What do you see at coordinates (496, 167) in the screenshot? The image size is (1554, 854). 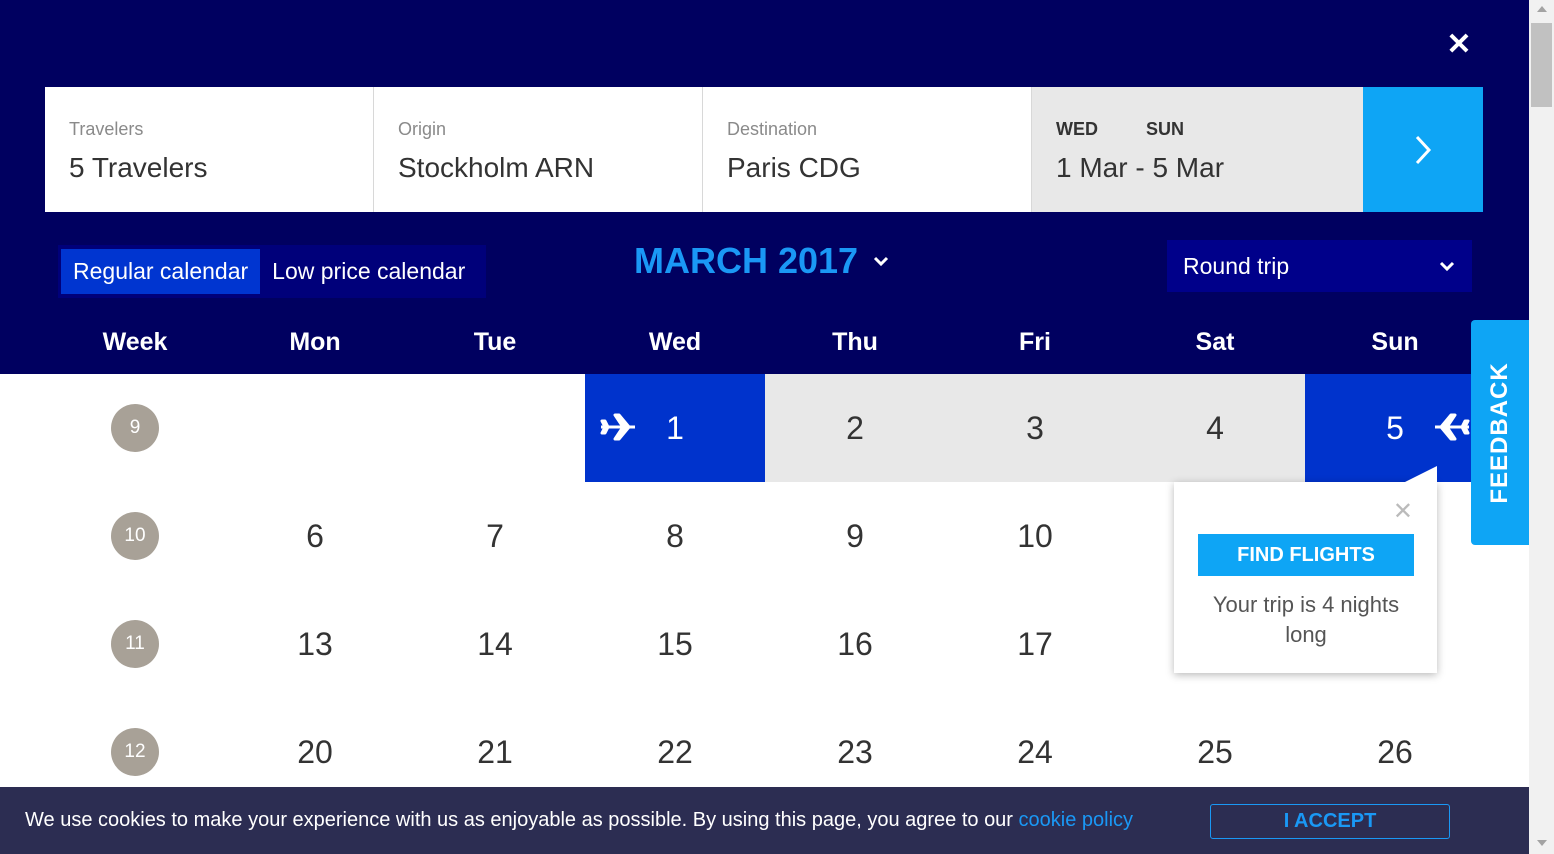 I see `origin-value: Stockholm ARN` at bounding box center [496, 167].